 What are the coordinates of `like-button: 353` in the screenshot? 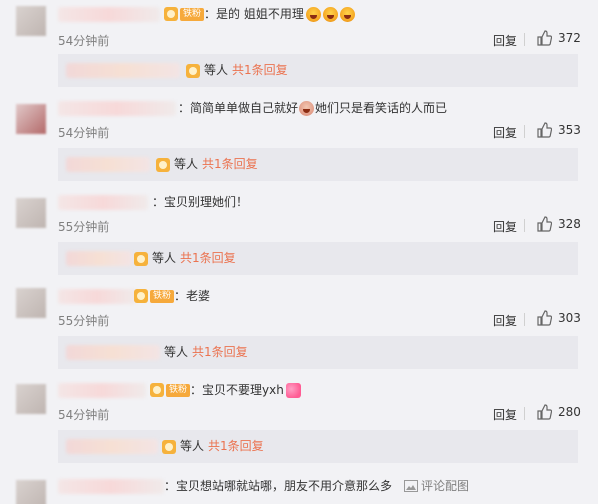 It's located at (558, 130).